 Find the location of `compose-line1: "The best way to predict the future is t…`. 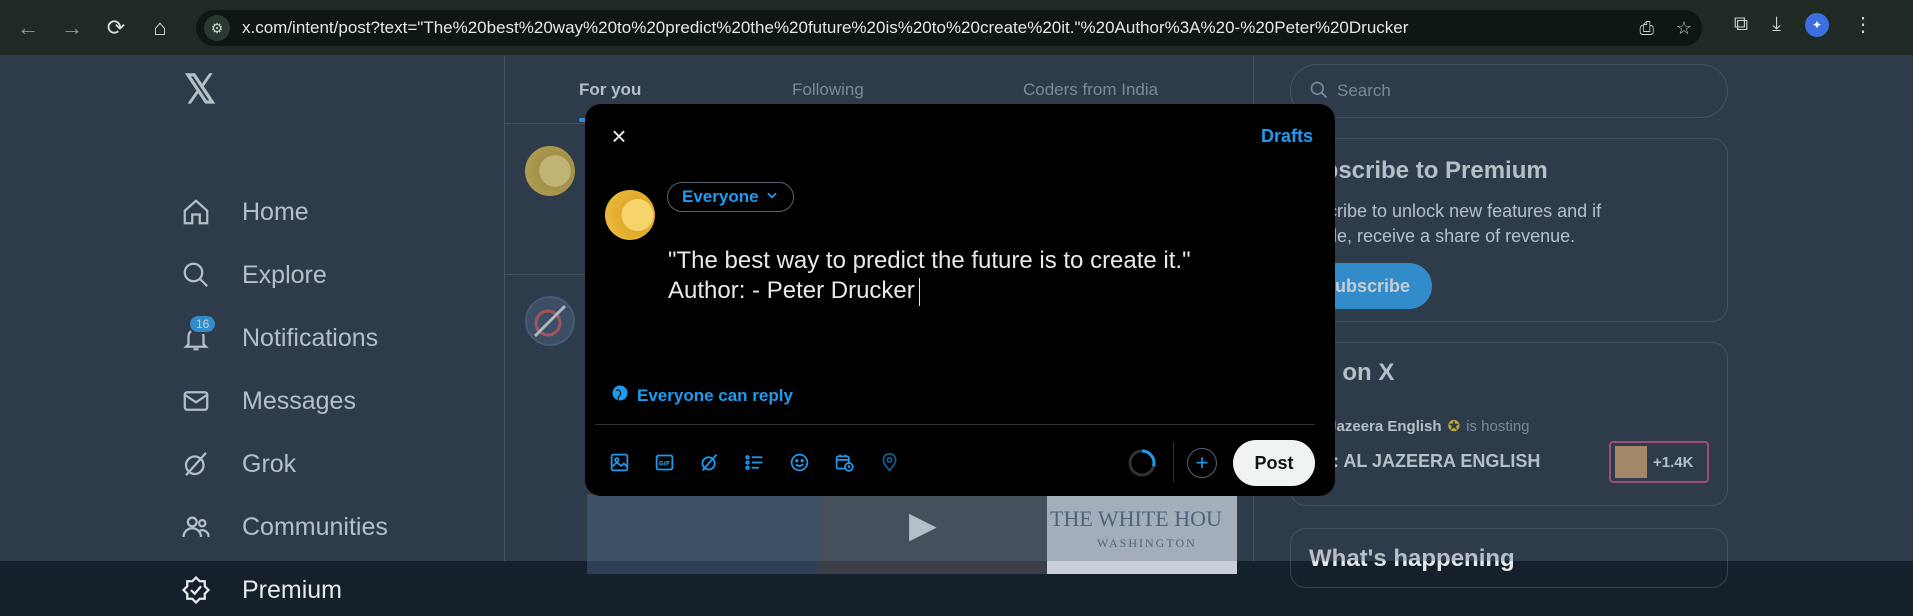

compose-line1: "The best way to predict the future is t… is located at coordinates (929, 260).